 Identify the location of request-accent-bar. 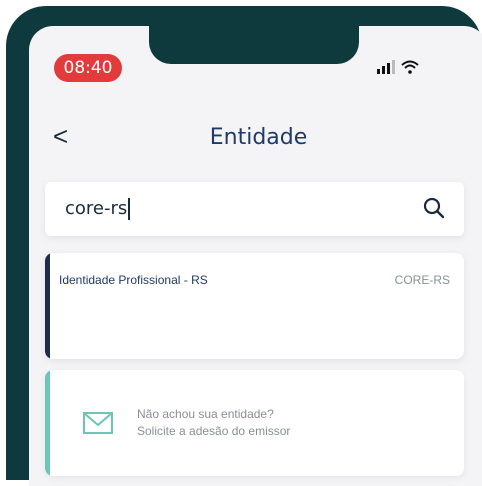
(47, 423).